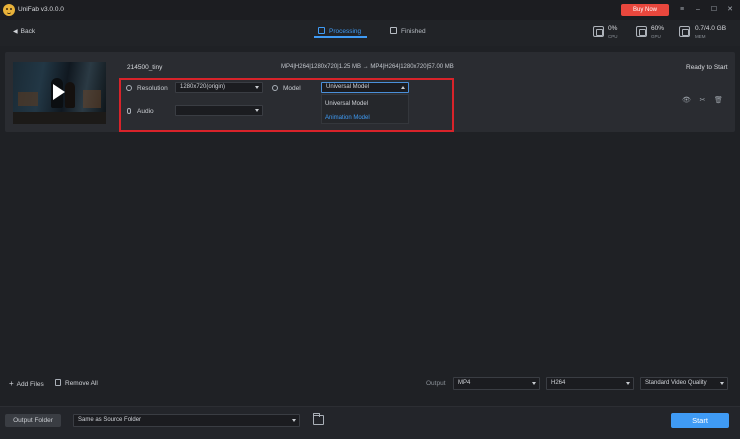 The image size is (740, 439). Describe the element at coordinates (702, 100) in the screenshot. I see `scissors-icon: ✂` at that location.